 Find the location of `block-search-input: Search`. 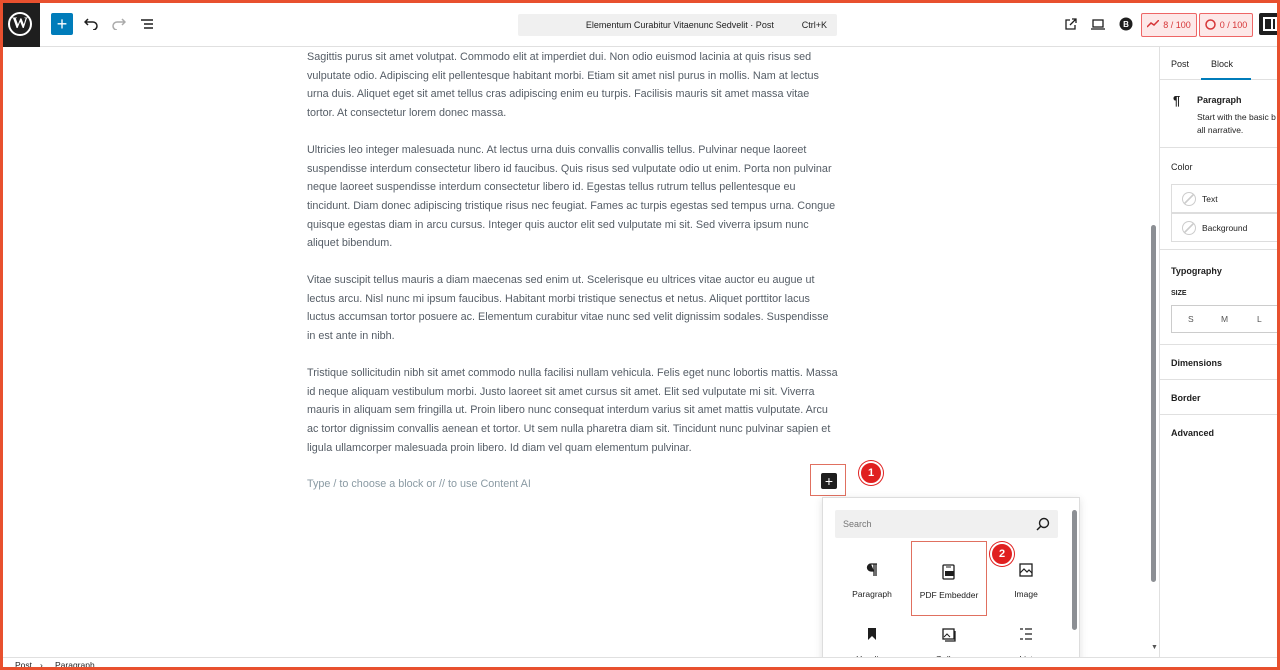

block-search-input: Search is located at coordinates (946, 524).